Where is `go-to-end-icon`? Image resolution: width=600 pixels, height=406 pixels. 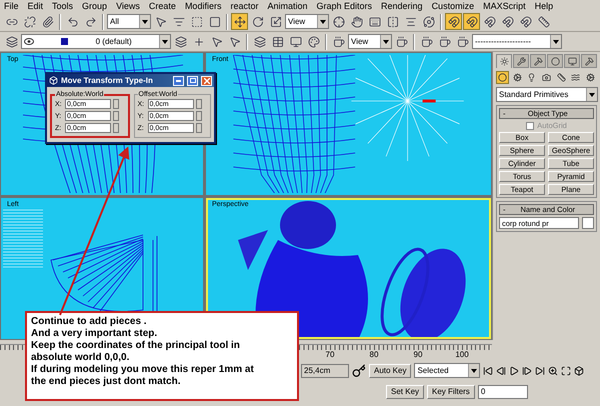
go-to-end-icon is located at coordinates (540, 371).